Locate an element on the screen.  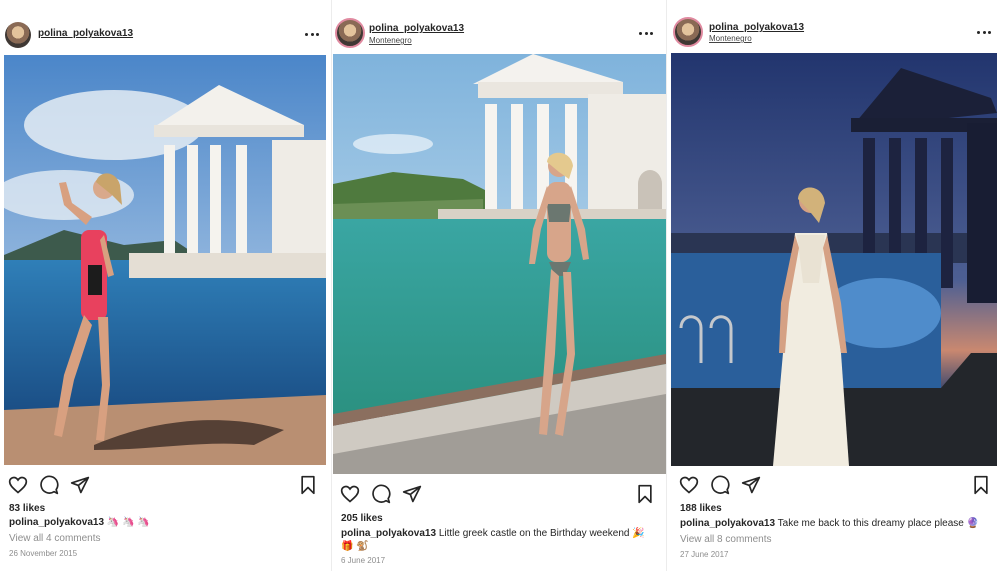
likes-count: 83 likes is located at coordinates (27, 508).